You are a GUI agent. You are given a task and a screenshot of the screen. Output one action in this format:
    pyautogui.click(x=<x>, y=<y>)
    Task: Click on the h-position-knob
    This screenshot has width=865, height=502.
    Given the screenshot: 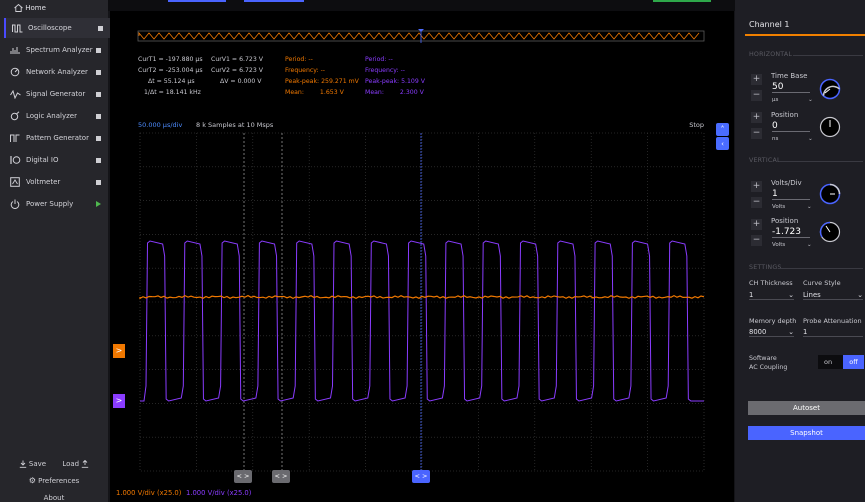 What is the action you would take?
    pyautogui.click(x=830, y=127)
    